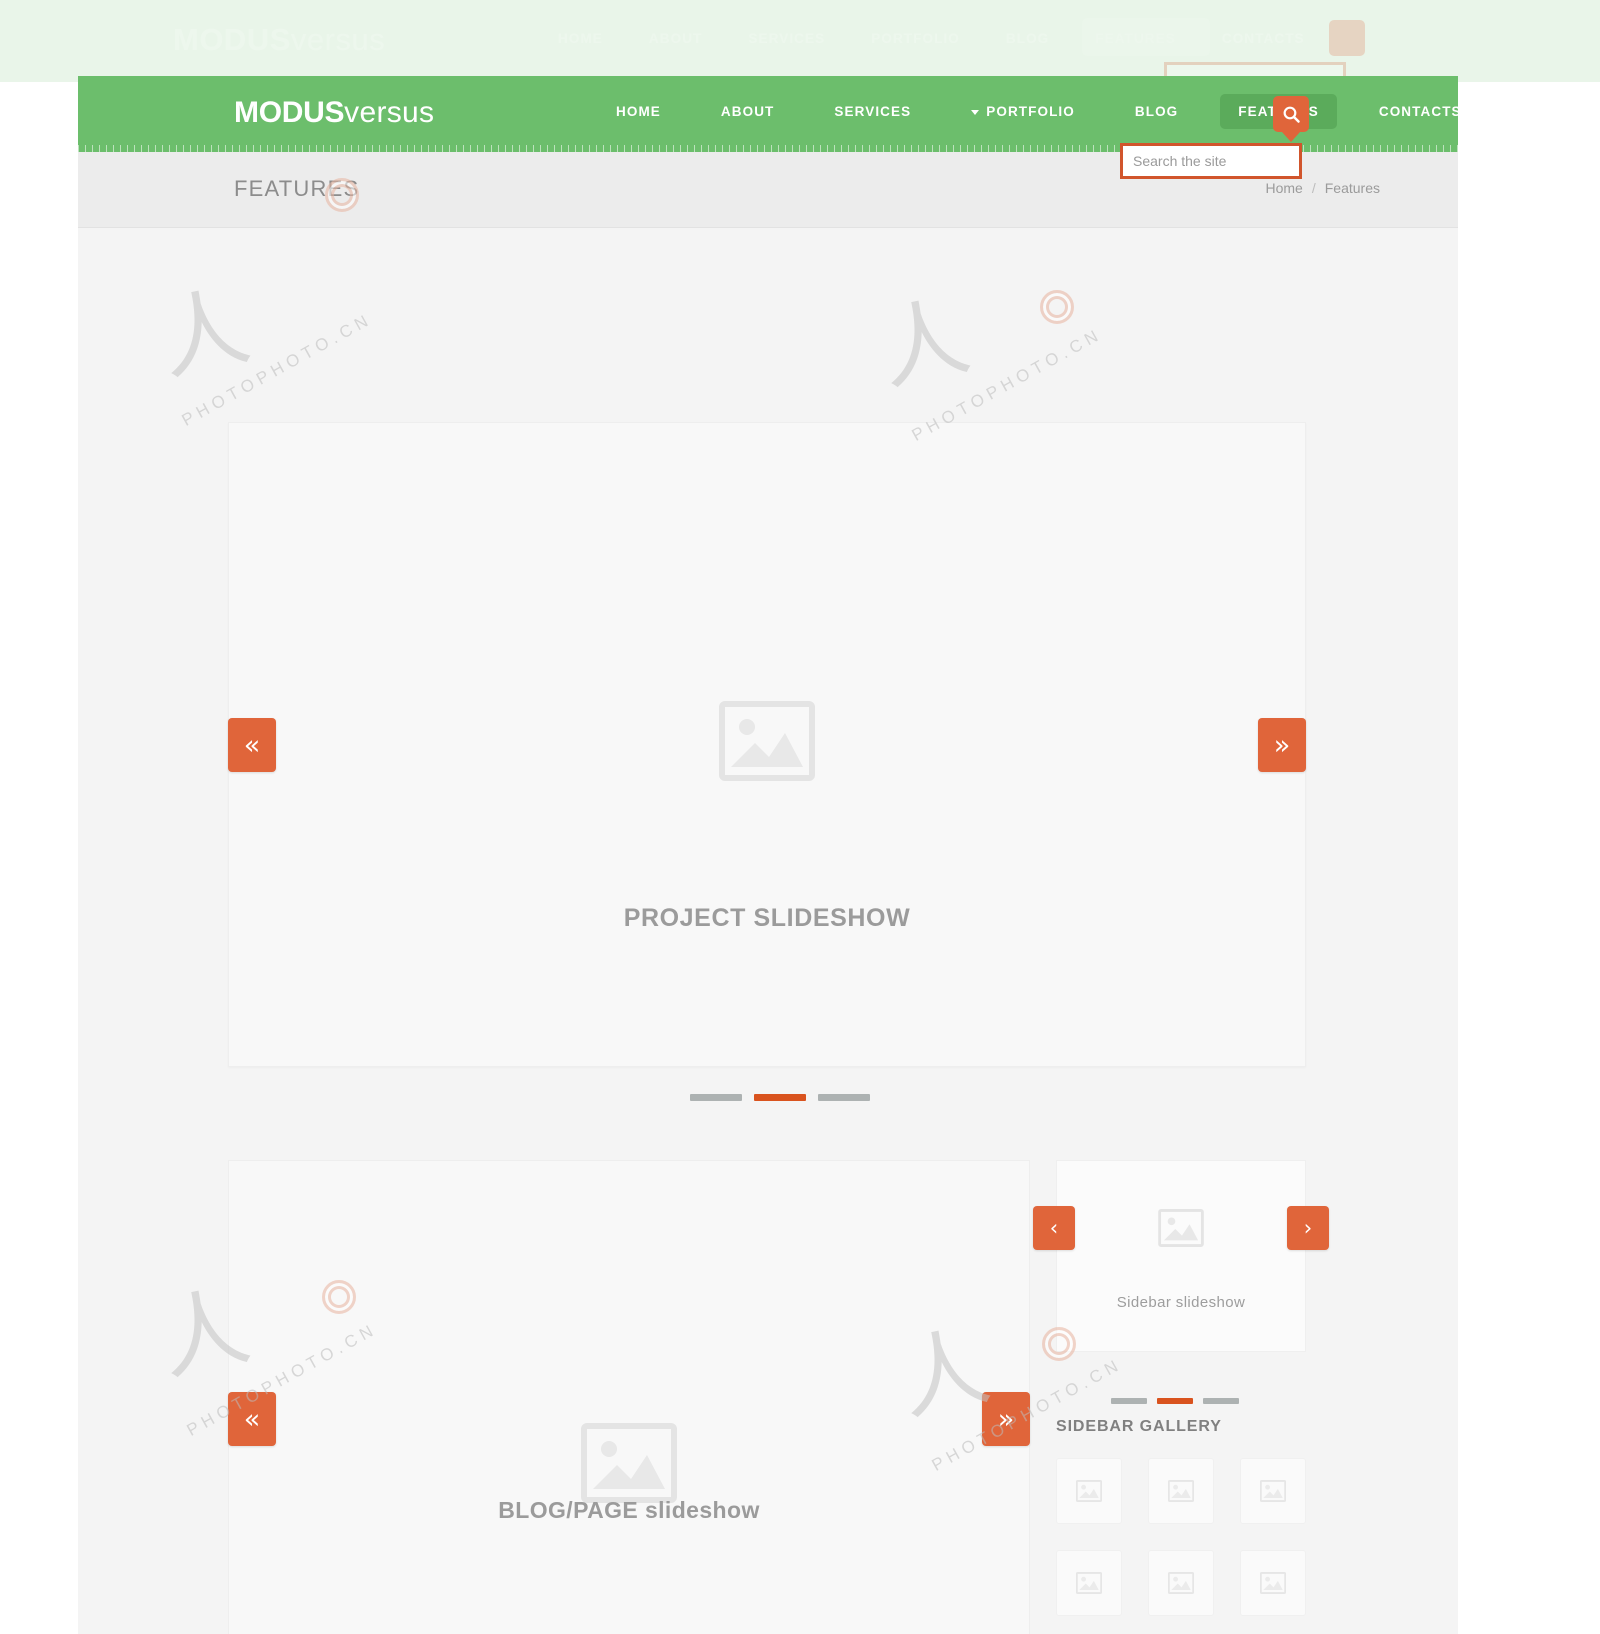 This screenshot has width=1600, height=1634. I want to click on site-logo: MODUSversus, so click(334, 113).